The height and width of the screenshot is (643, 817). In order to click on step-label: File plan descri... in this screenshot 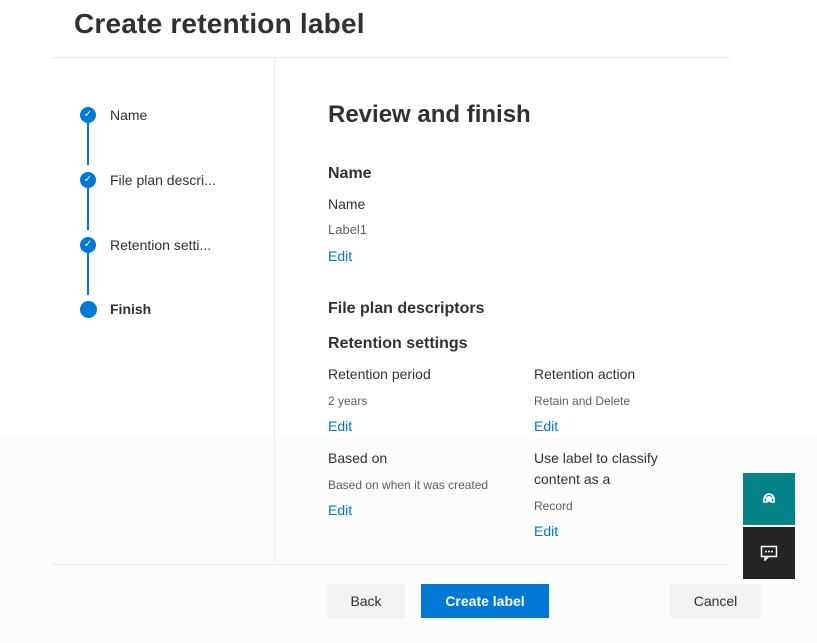, I will do `click(163, 180)`.